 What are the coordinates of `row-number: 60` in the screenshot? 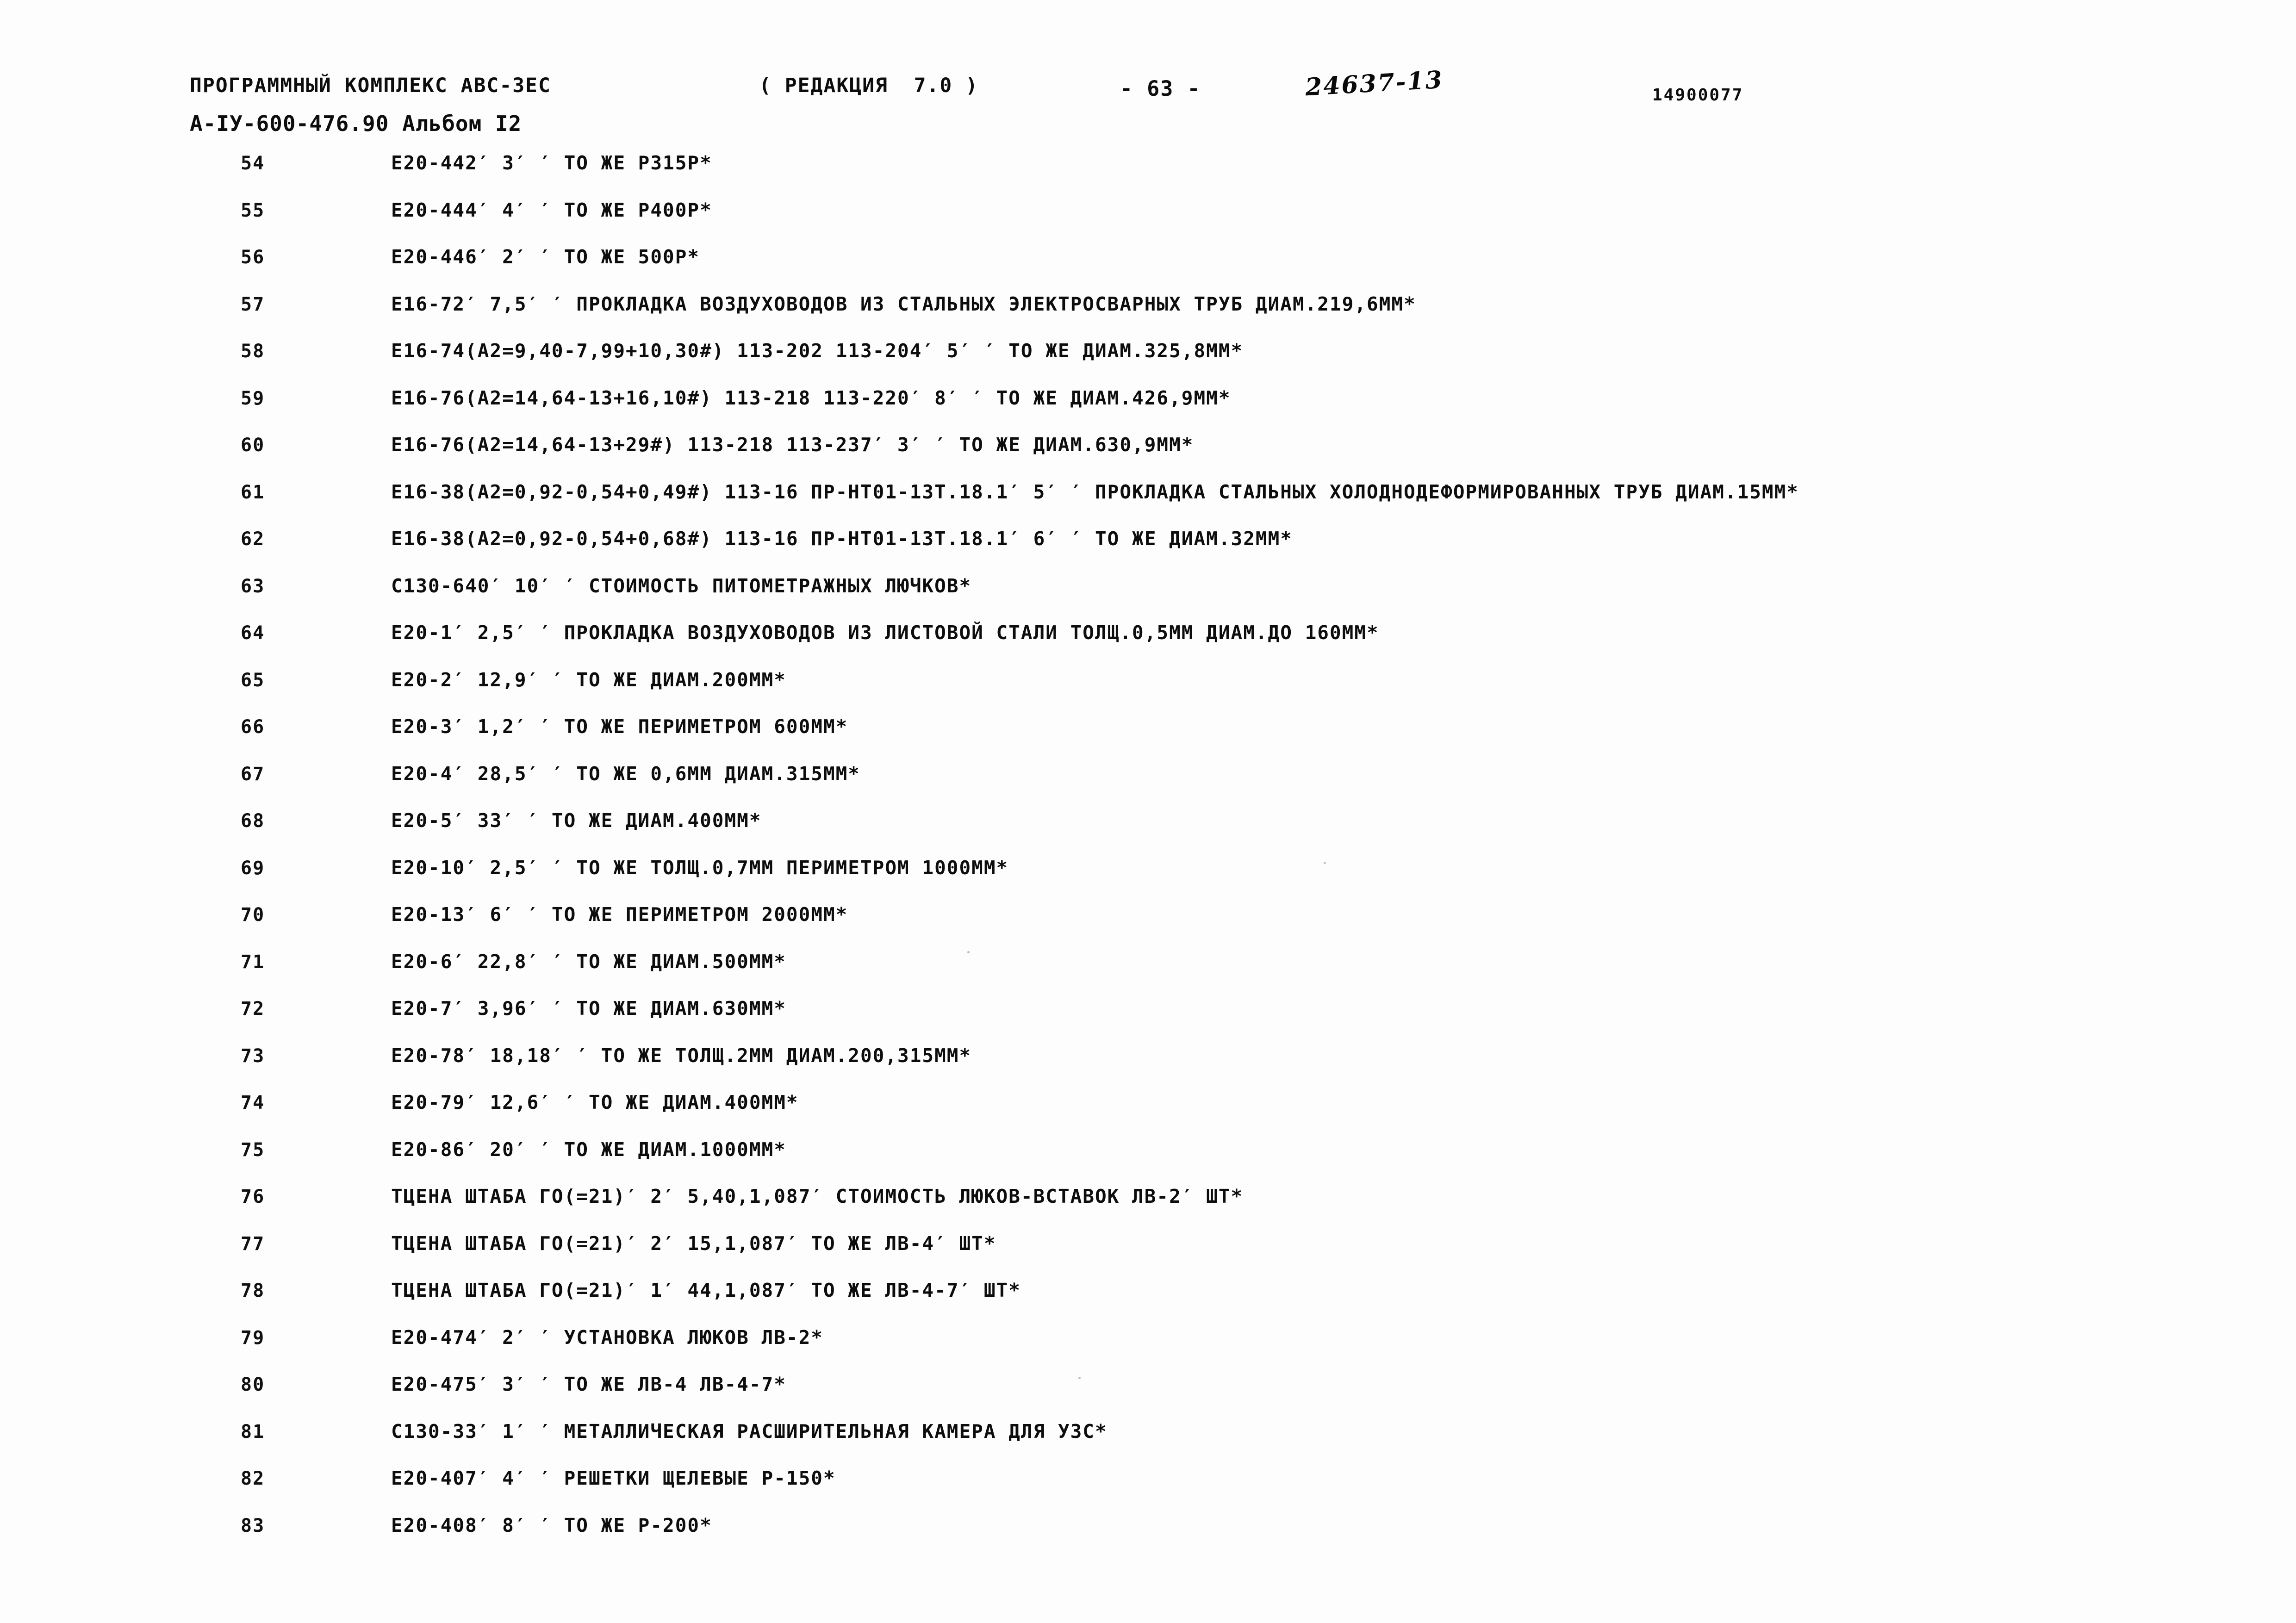 It's located at (253, 445).